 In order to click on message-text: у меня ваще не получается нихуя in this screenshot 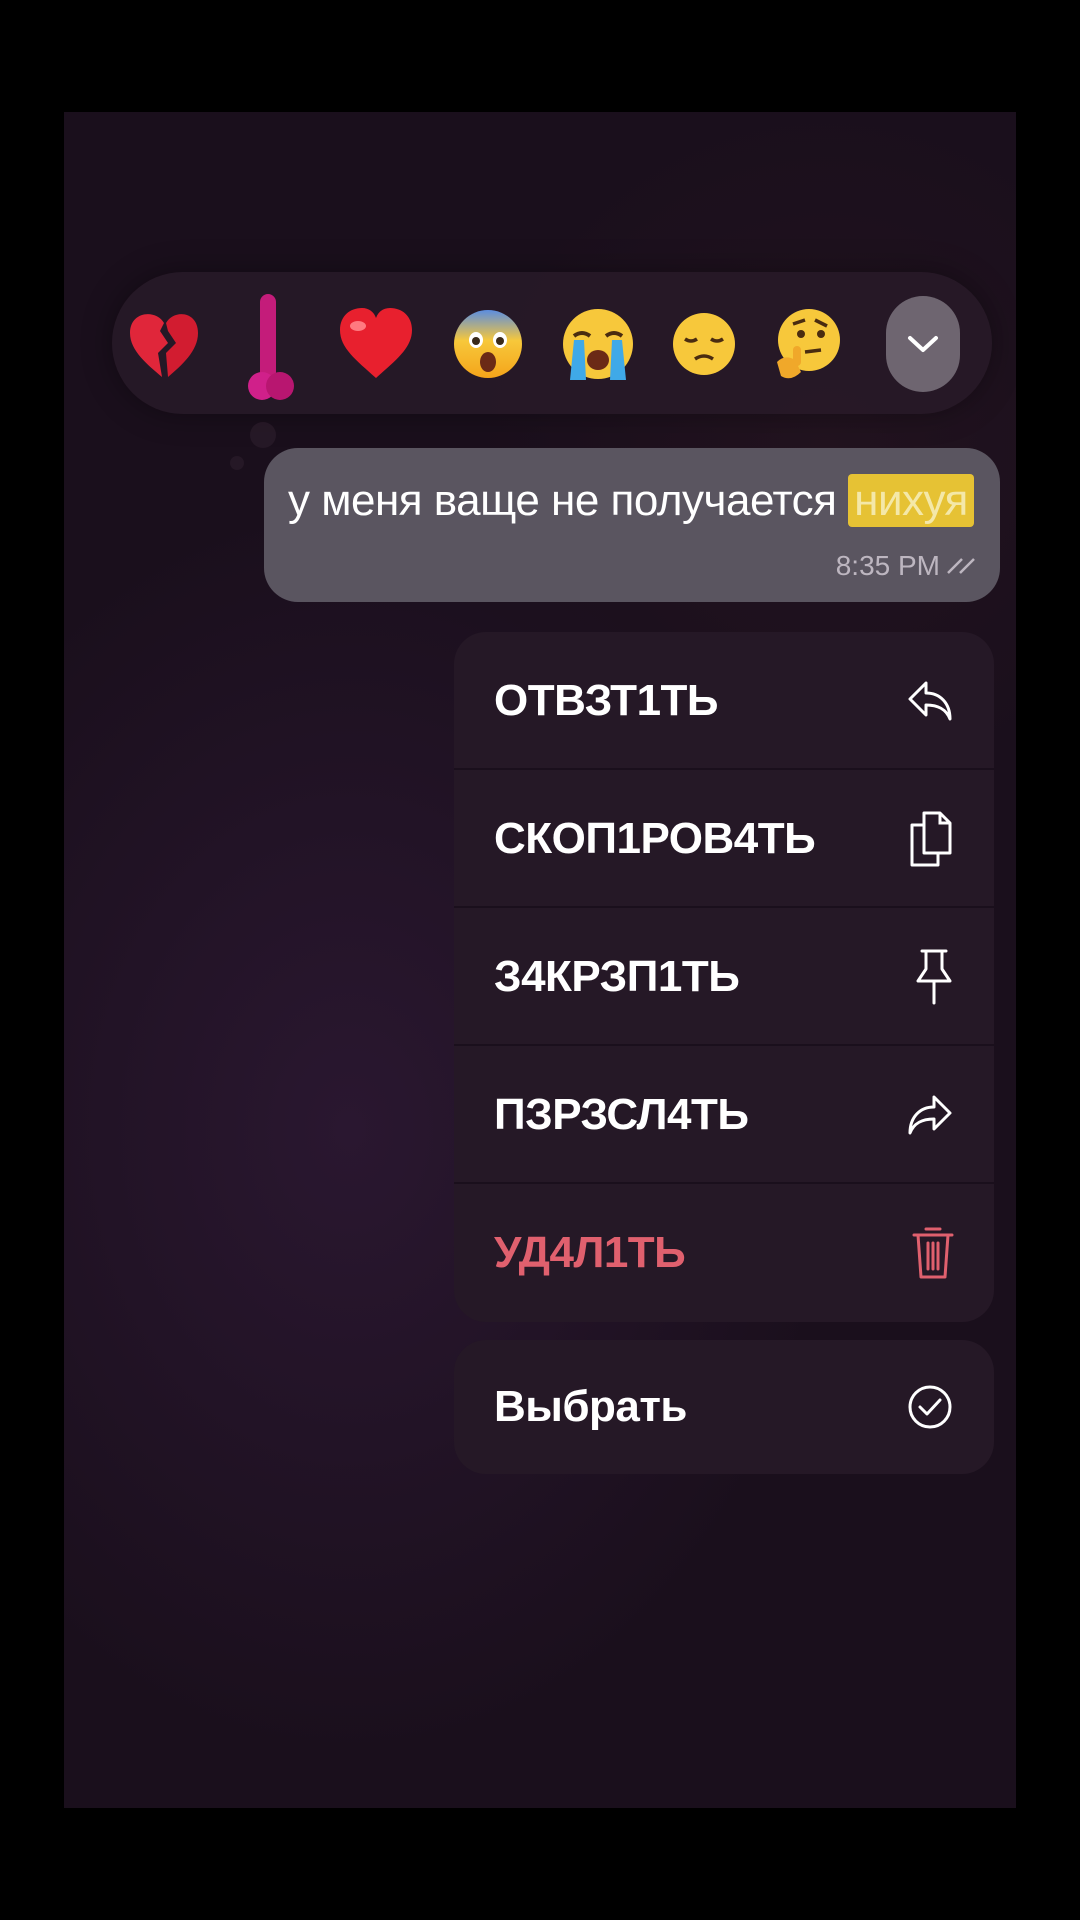, I will do `click(631, 500)`.